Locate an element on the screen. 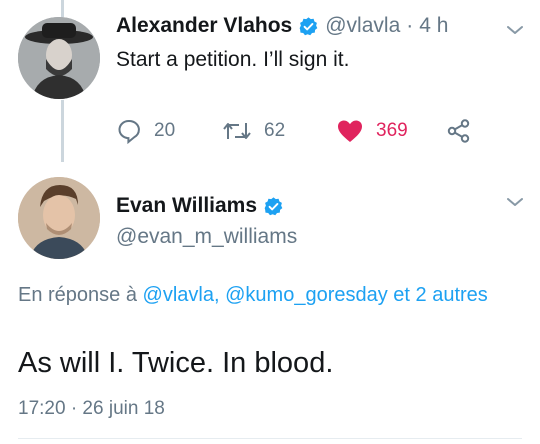 The width and height of the screenshot is (540, 444). retweet-icon is located at coordinates (237, 131).